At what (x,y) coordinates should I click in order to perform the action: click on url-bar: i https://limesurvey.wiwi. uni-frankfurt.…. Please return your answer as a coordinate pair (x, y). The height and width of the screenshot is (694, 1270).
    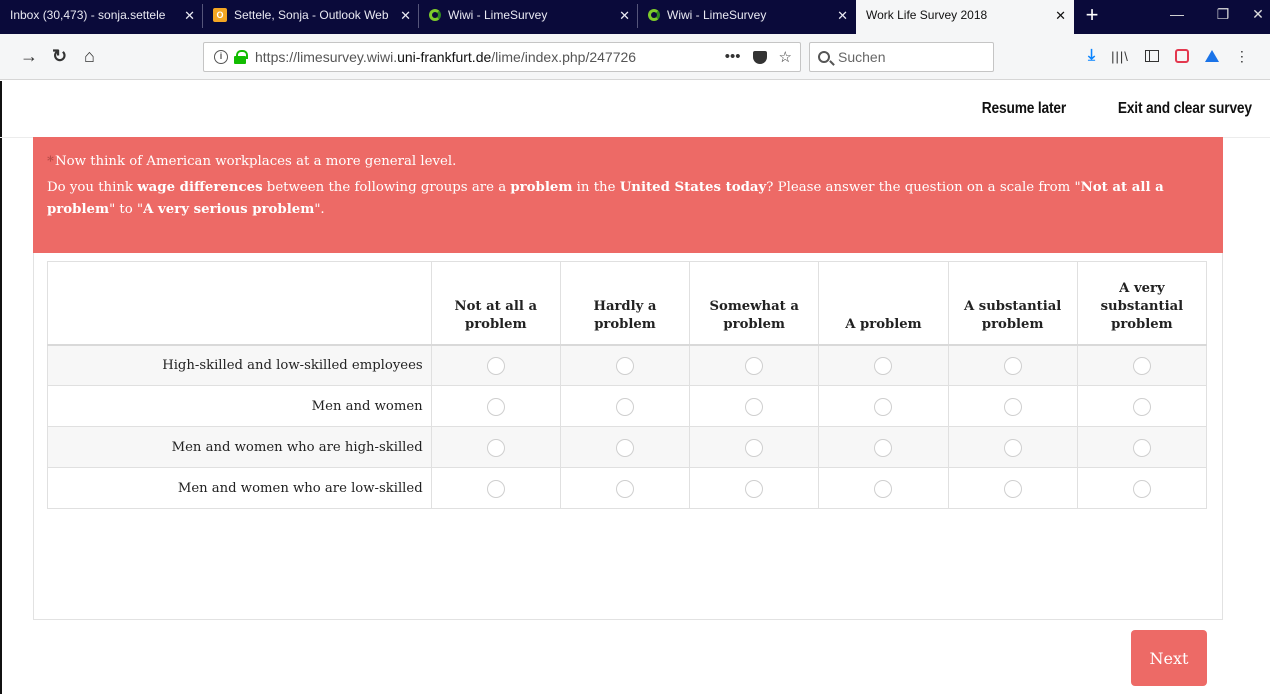
    Looking at the image, I should click on (502, 57).